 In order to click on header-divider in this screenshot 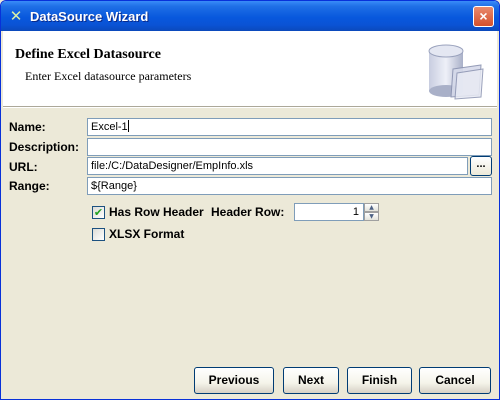, I will do `click(250, 107)`.